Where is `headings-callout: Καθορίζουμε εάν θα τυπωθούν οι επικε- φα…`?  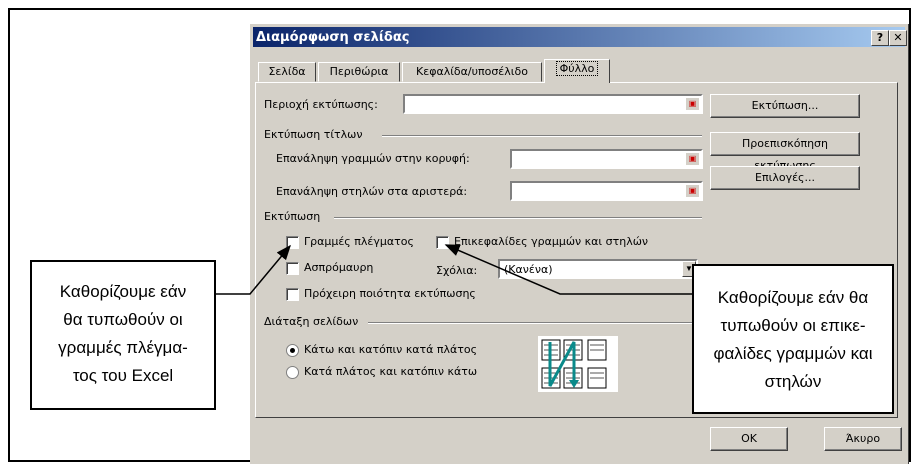 headings-callout: Καθορίζουμε εάν θα τυπωθούν οι επικε- φα… is located at coordinates (793, 339).